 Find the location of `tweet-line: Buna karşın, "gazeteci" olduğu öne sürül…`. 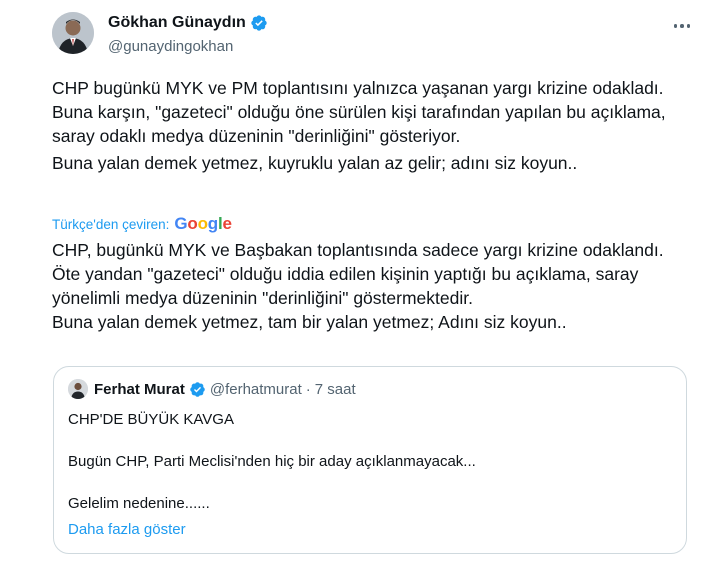

tweet-line: Buna karşın, "gazeteci" olduğu öne sürül… is located at coordinates (361, 124).